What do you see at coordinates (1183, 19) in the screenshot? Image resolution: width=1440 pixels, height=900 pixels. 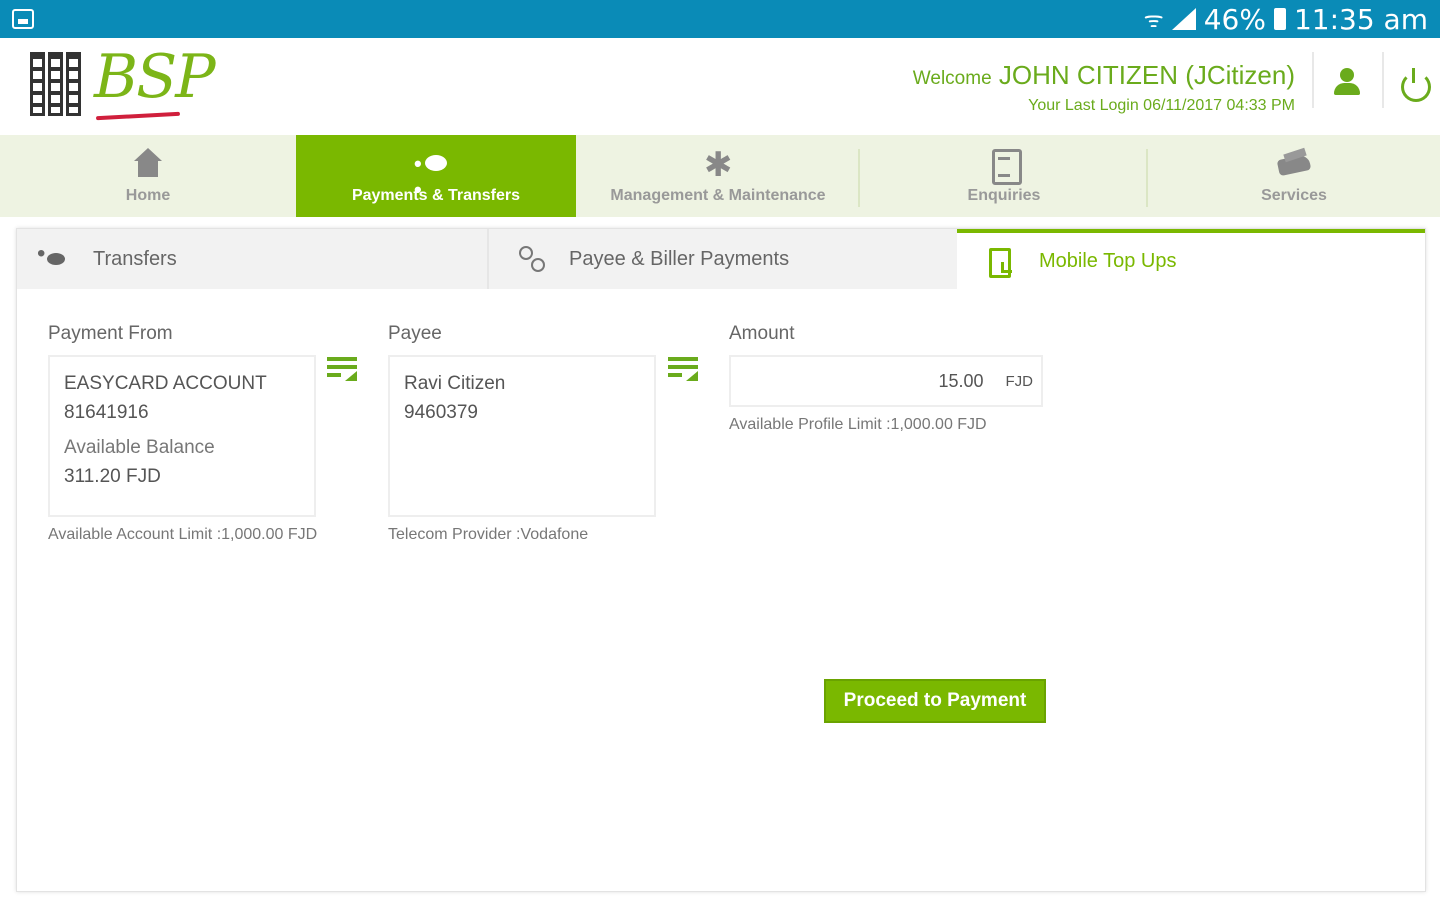 I see `signal-icon` at bounding box center [1183, 19].